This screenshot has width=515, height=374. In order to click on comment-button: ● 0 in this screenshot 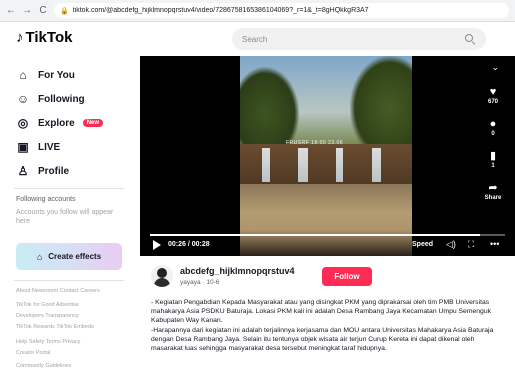, I will do `click(493, 127)`.